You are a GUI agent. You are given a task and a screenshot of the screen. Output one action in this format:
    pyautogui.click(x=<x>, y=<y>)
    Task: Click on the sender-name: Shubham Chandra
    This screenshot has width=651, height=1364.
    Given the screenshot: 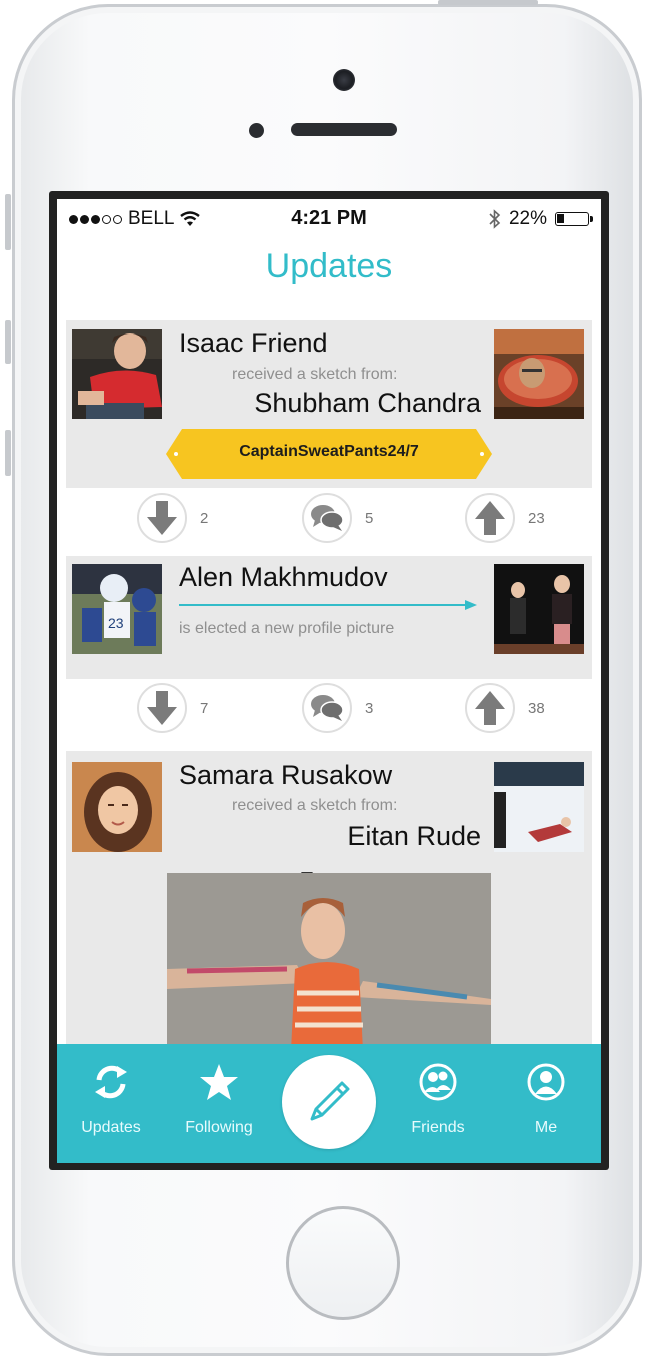 What is the action you would take?
    pyautogui.click(x=367, y=403)
    